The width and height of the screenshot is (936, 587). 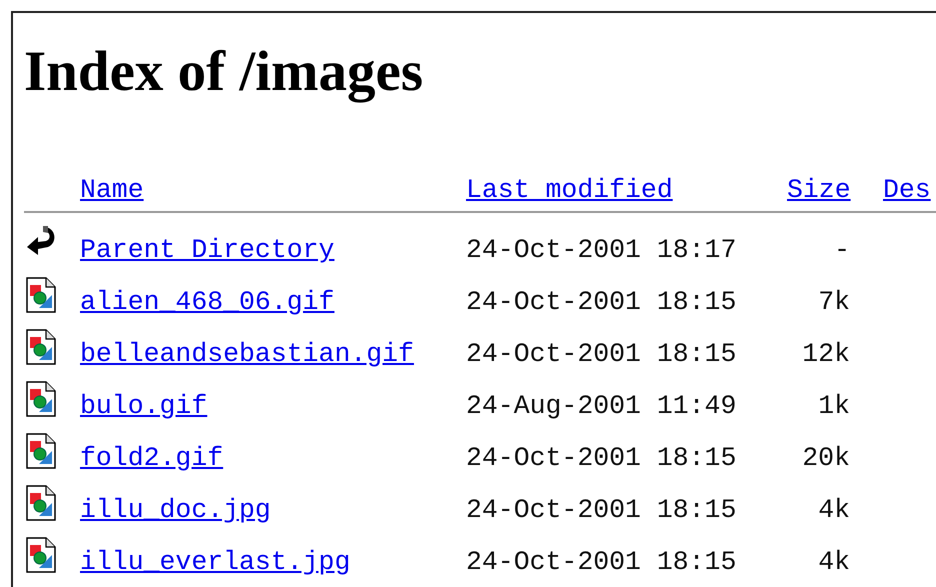 I want to click on column-header-link: Size, so click(x=819, y=190).